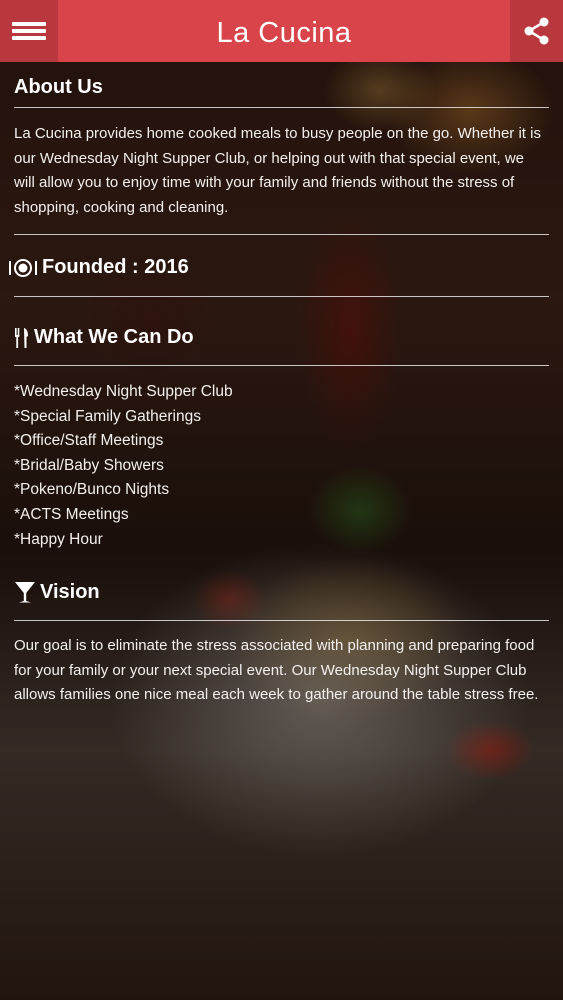 The width and height of the screenshot is (563, 1000). I want to click on plate-icon, so click(23, 267).